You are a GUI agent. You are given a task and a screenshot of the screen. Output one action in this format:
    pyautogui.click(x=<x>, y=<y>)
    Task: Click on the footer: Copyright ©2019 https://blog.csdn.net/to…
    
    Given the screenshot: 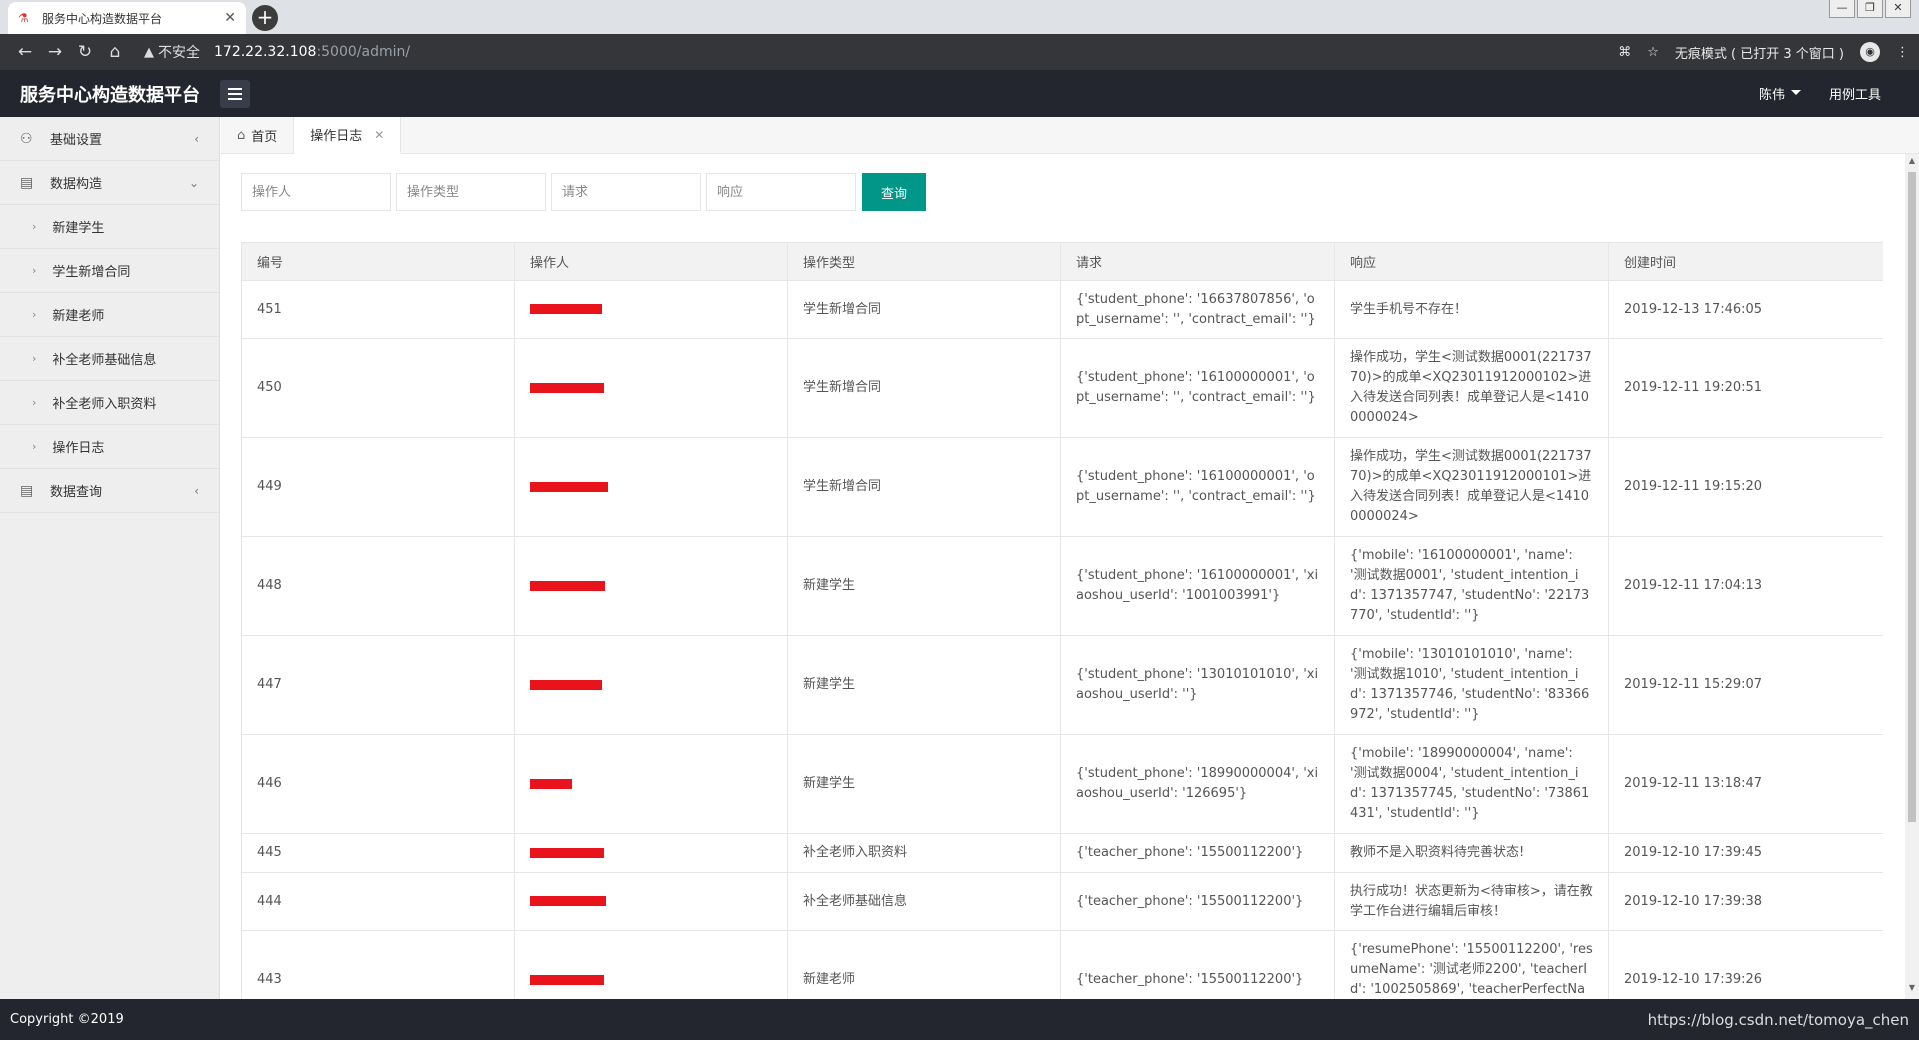 What is the action you would take?
    pyautogui.click(x=959, y=1019)
    